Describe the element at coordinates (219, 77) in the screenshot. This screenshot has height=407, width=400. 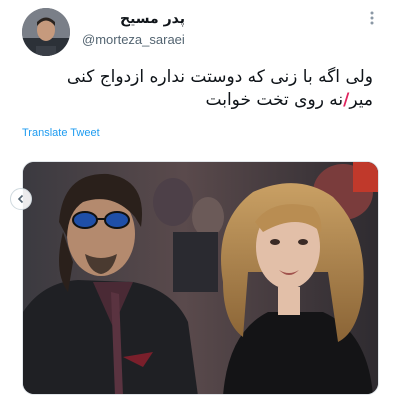
I see `tweet-text-line-1: ولی اگه با زنی که دوستت نداره ازدواج کنی` at that location.